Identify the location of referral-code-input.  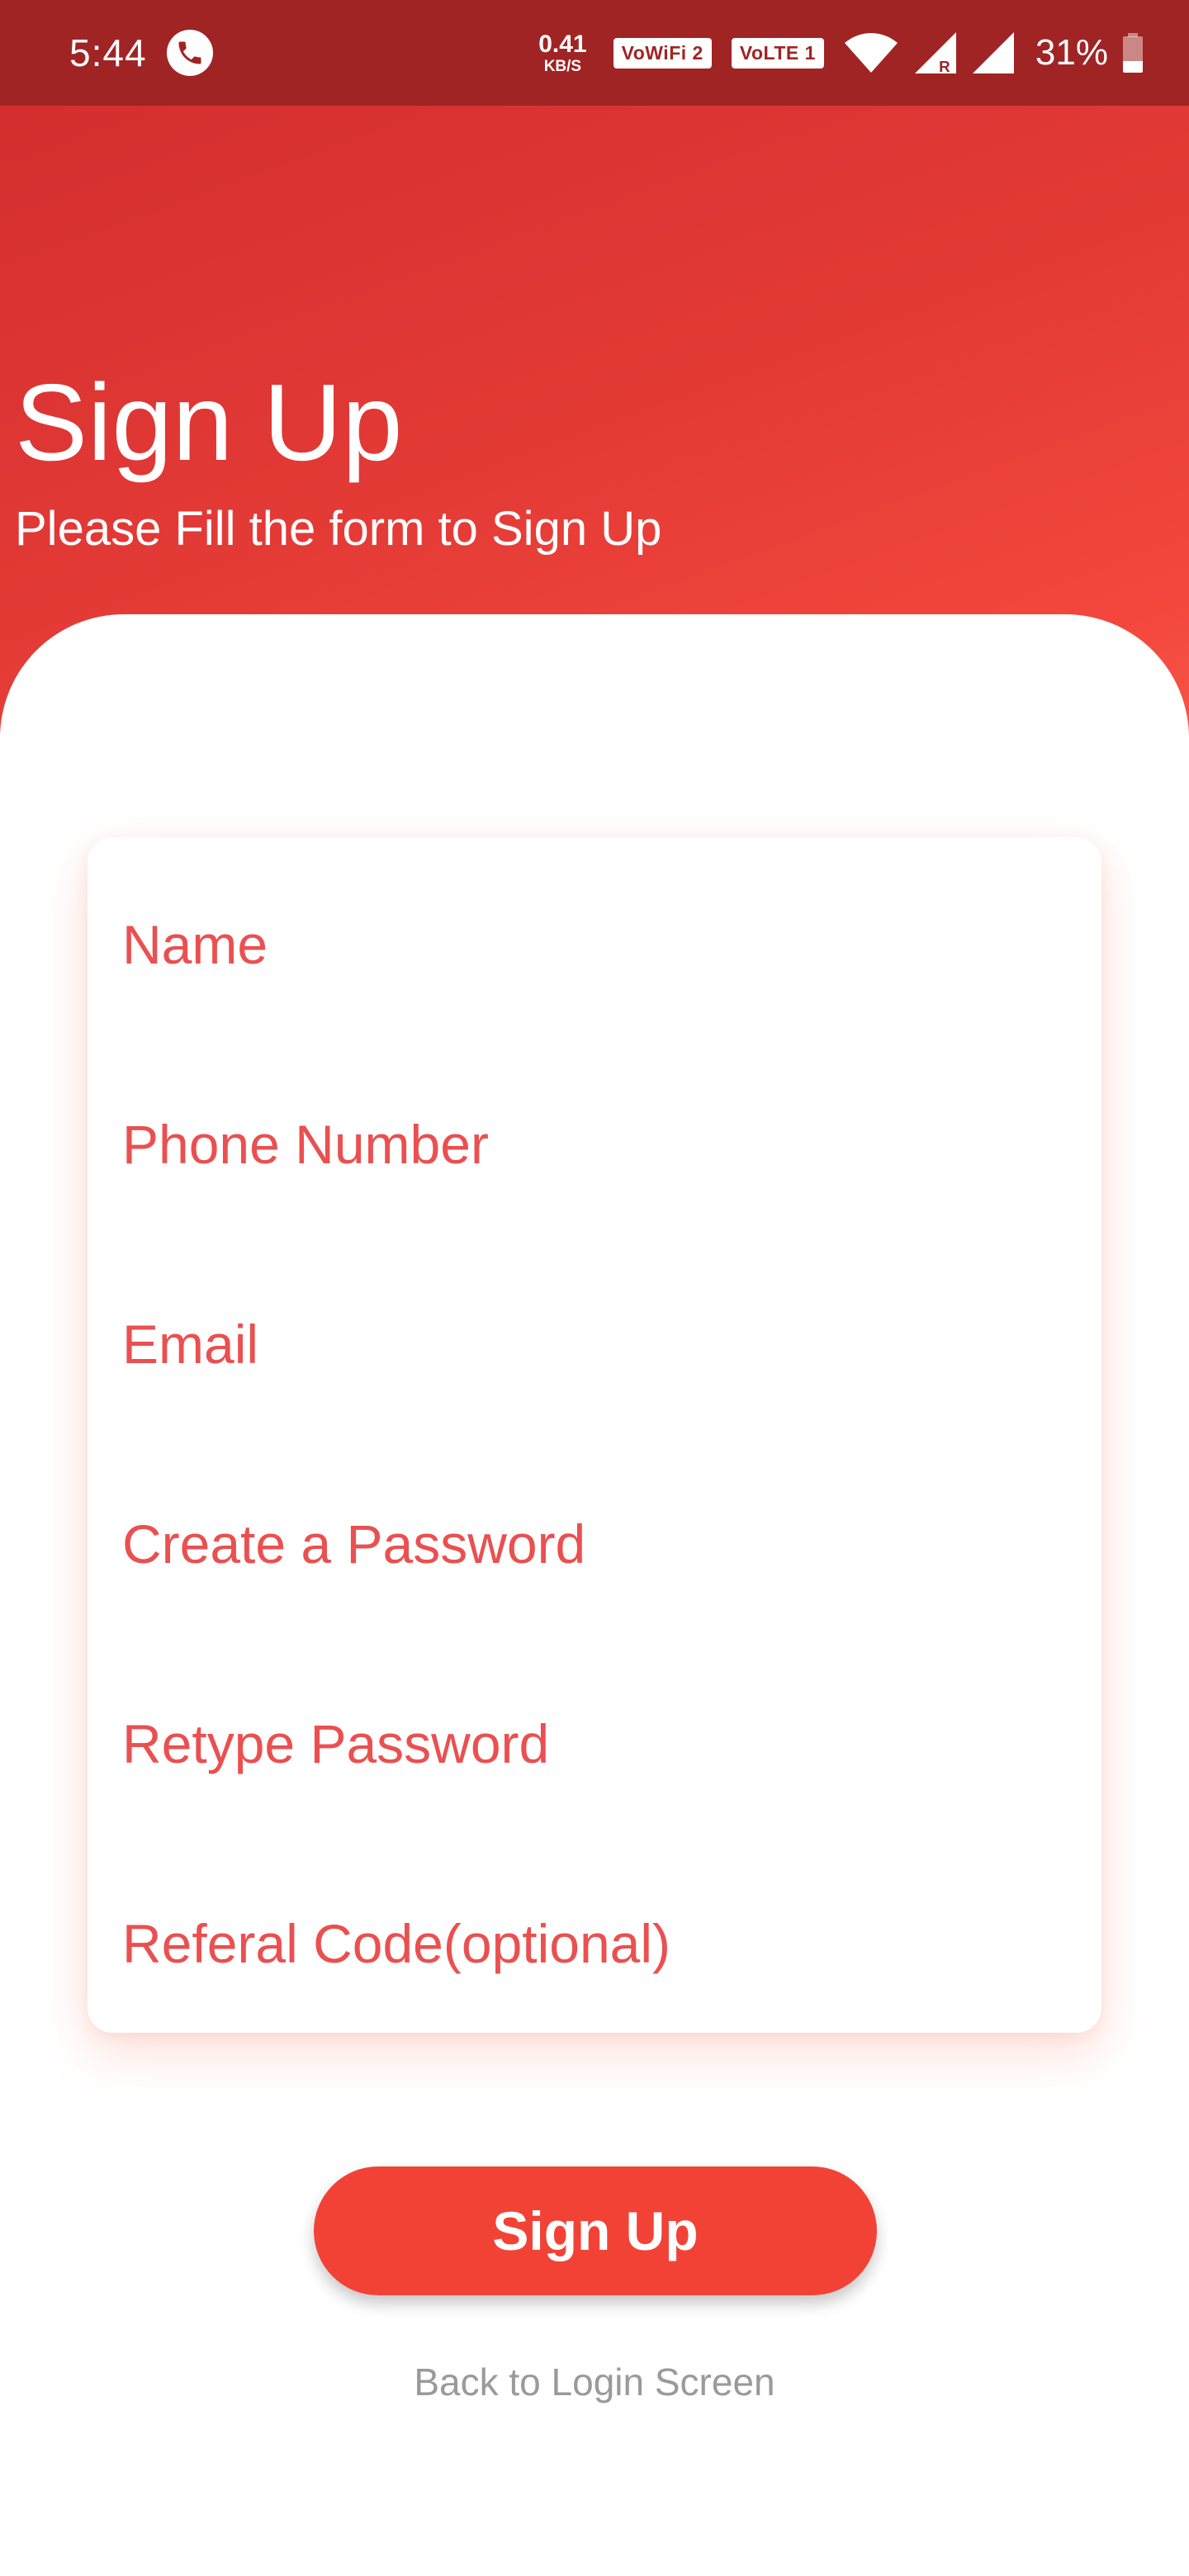
(594, 1943).